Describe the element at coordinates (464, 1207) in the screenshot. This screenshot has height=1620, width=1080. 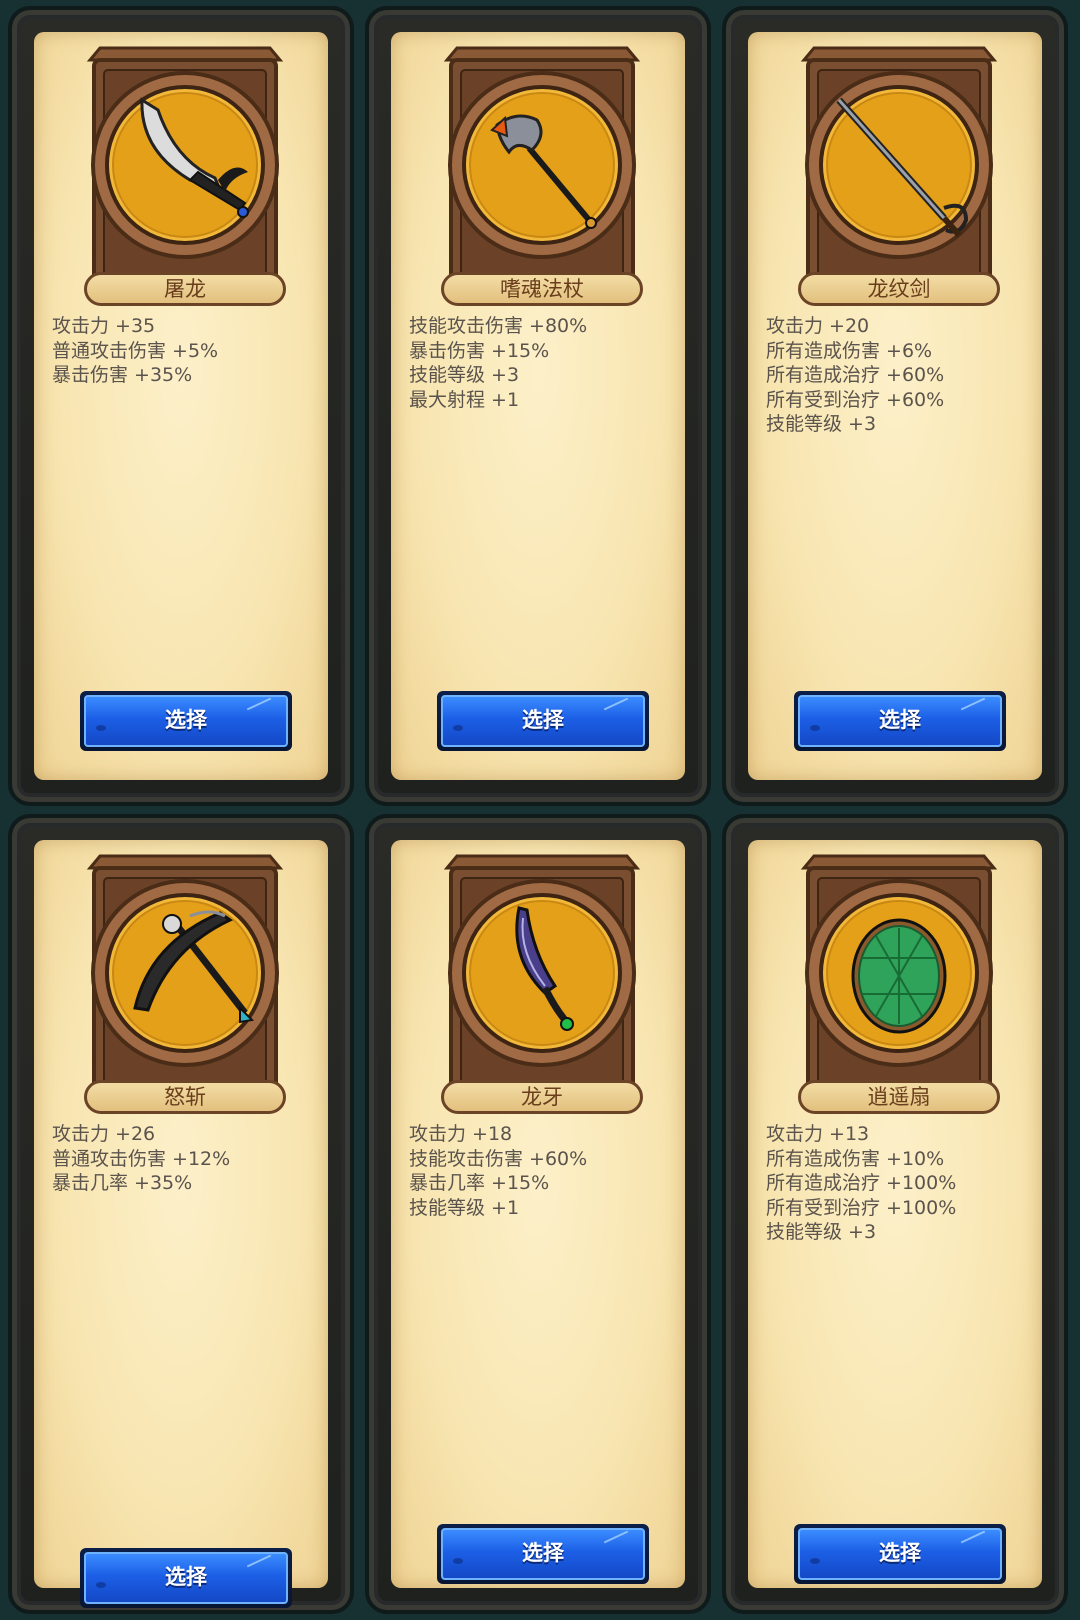
I see `stat-line: 技能等级 +1` at that location.